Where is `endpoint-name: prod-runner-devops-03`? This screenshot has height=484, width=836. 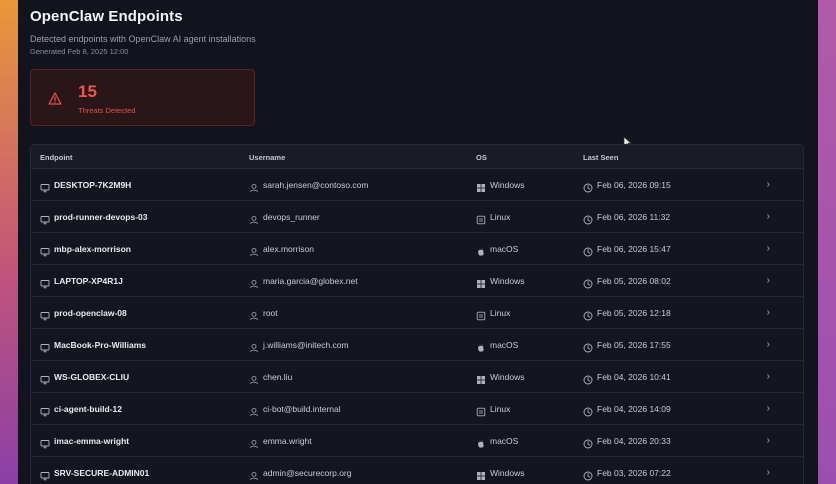
endpoint-name: prod-runner-devops-03 is located at coordinates (101, 217).